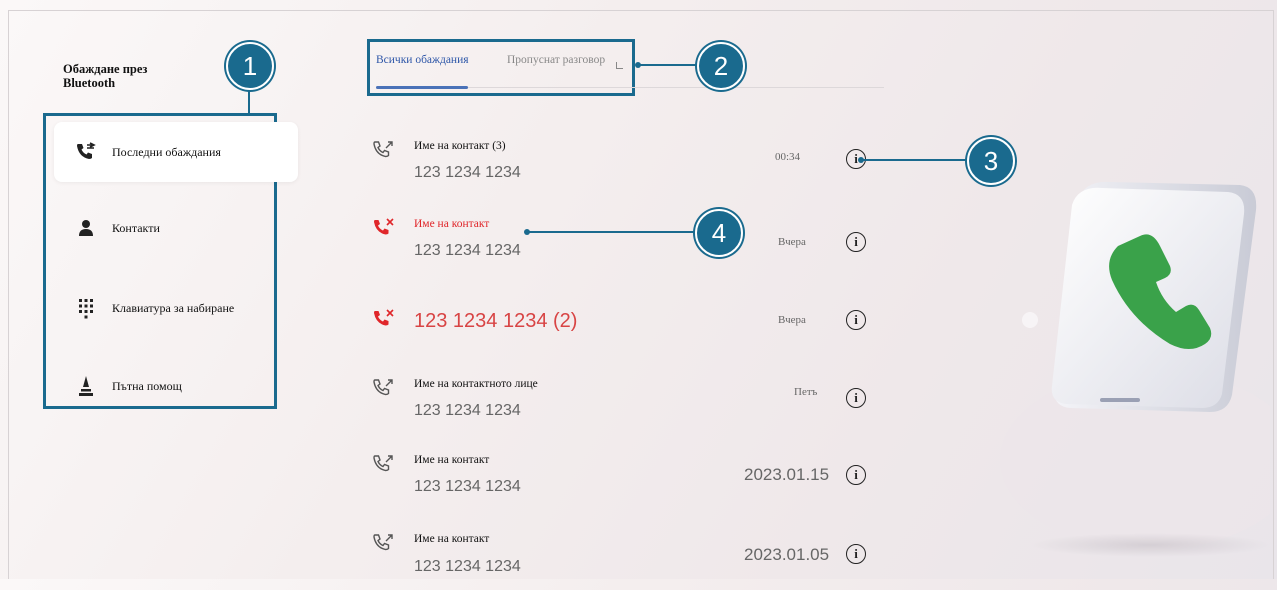  What do you see at coordinates (630, 167) in the screenshot?
I see `call-row: Име на контакт (3) 123 1234 1234 00:34 i` at bounding box center [630, 167].